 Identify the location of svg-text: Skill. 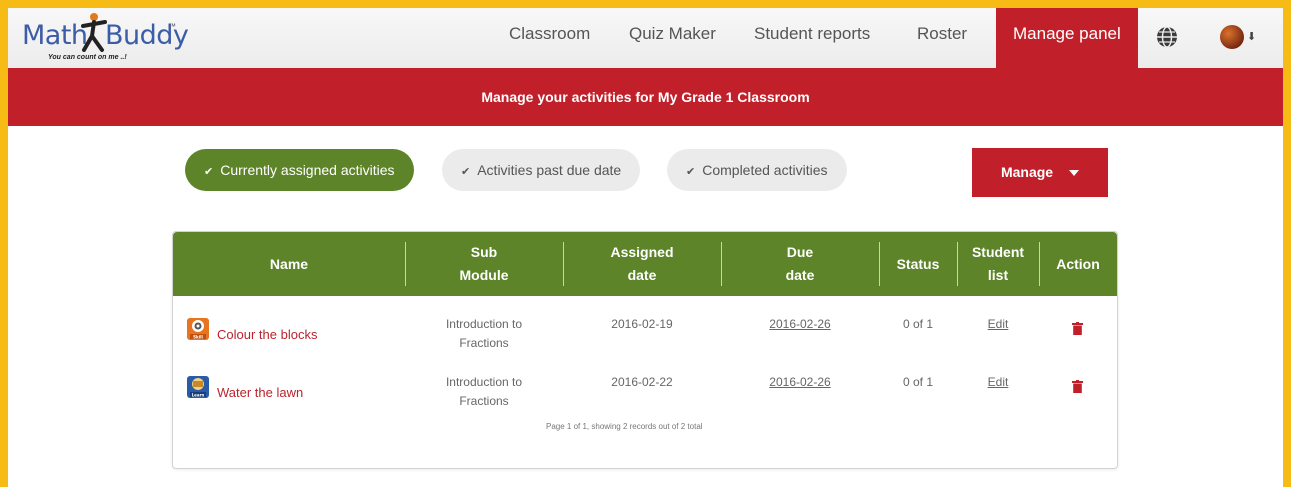
(198, 336).